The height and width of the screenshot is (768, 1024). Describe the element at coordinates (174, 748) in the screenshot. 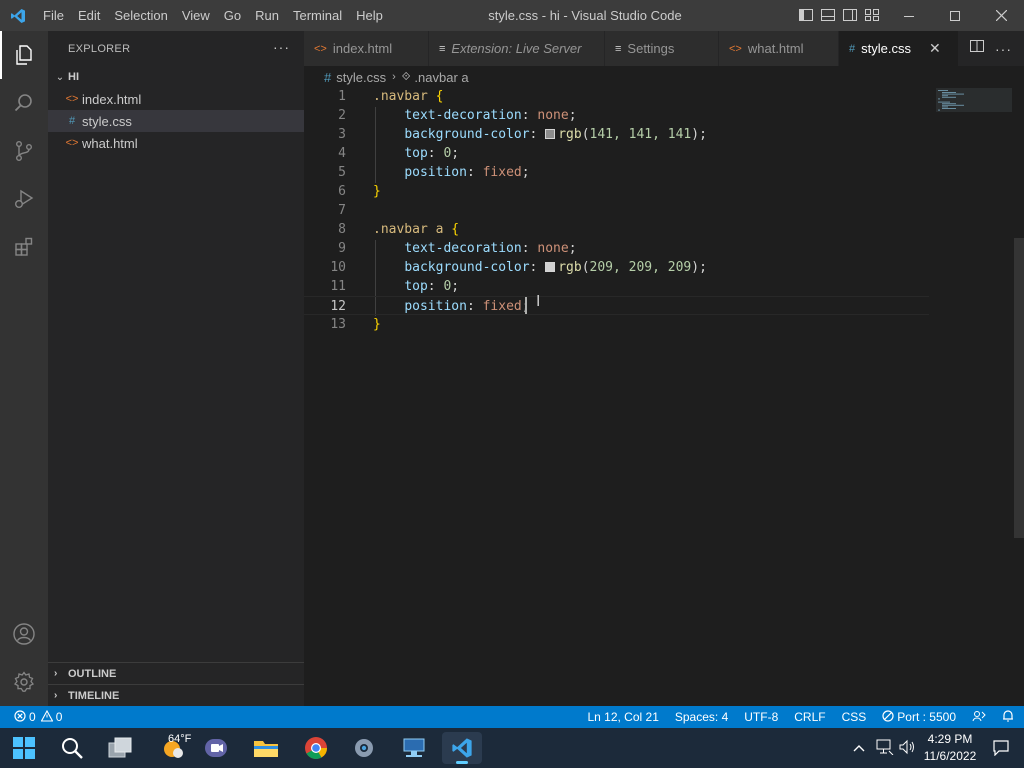

I see `weather-widget: 64°F` at that location.